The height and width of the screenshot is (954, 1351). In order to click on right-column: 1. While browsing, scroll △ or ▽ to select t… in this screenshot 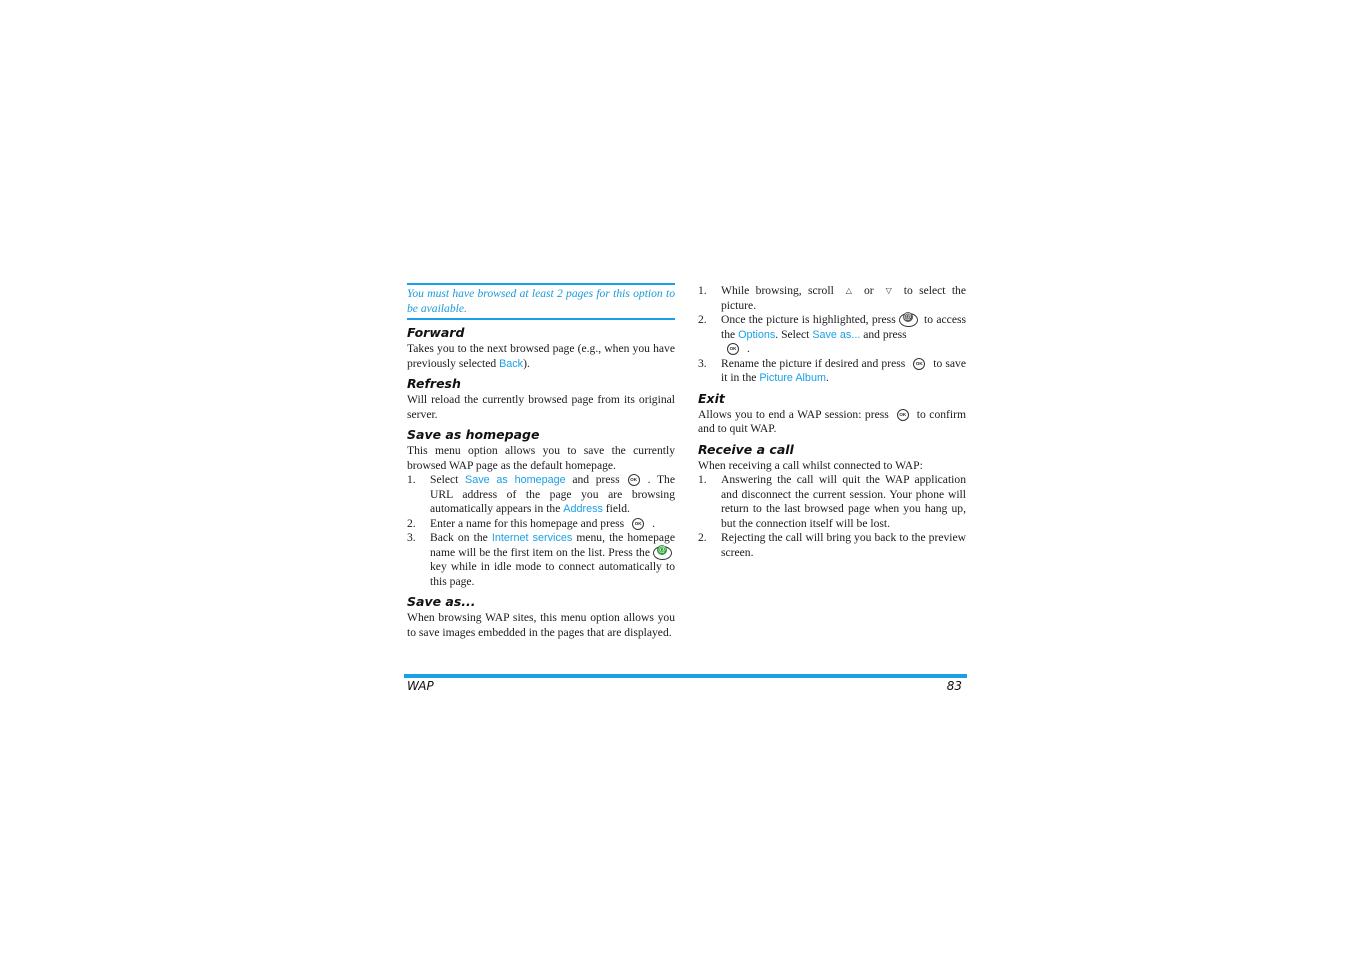, I will do `click(832, 422)`.